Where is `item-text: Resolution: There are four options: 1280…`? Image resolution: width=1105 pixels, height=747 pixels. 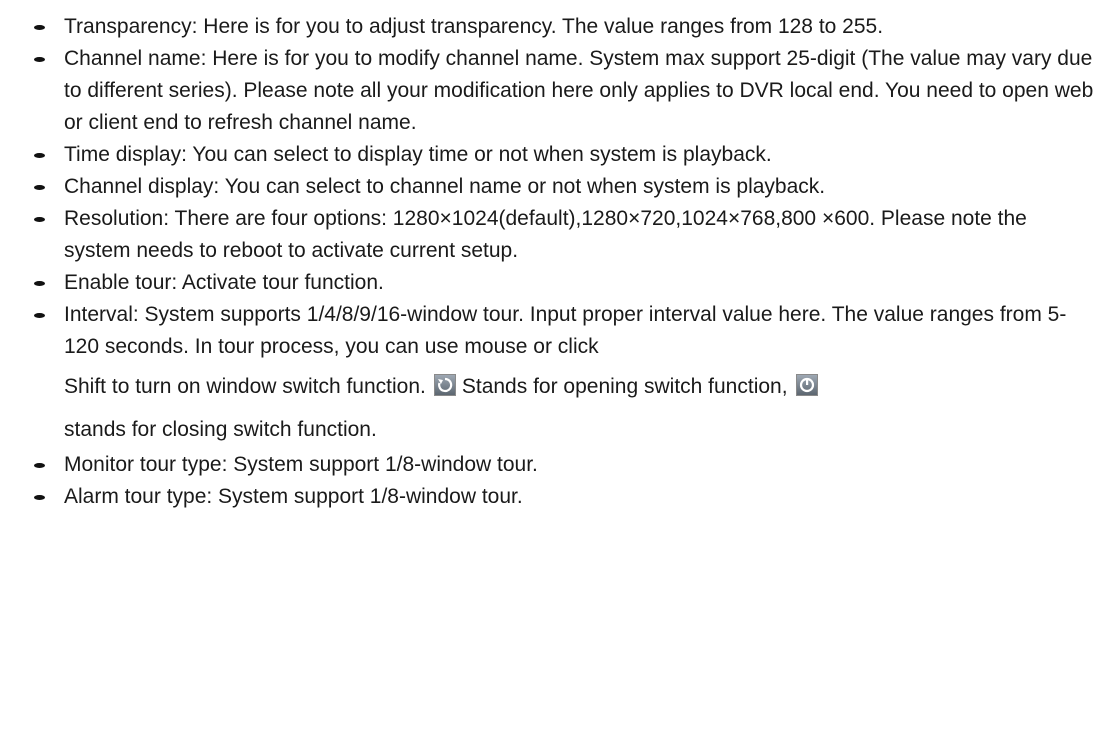 item-text: Resolution: There are four options: 1280… is located at coordinates (545, 234).